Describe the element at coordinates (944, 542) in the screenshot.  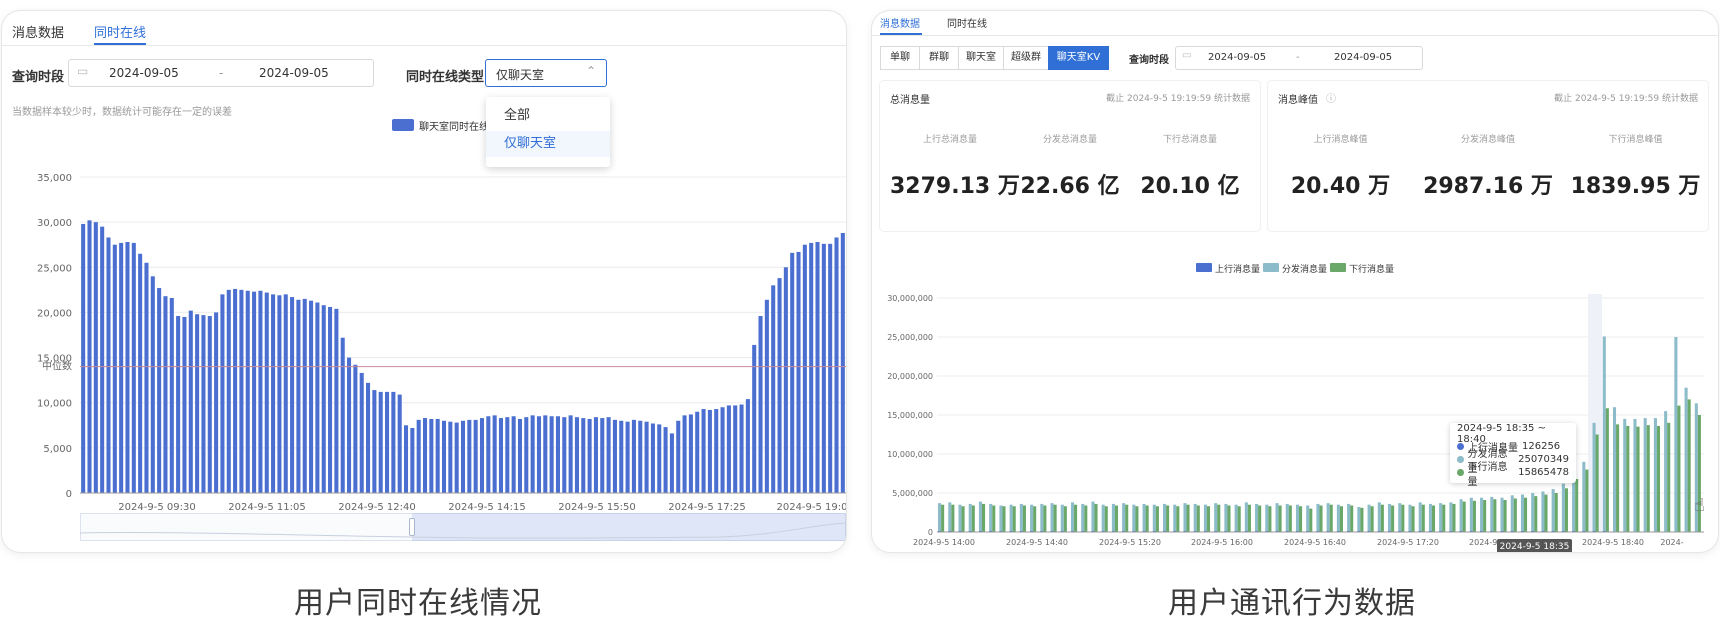
I see `x-tick-label: 2024-9-5 14:00` at that location.